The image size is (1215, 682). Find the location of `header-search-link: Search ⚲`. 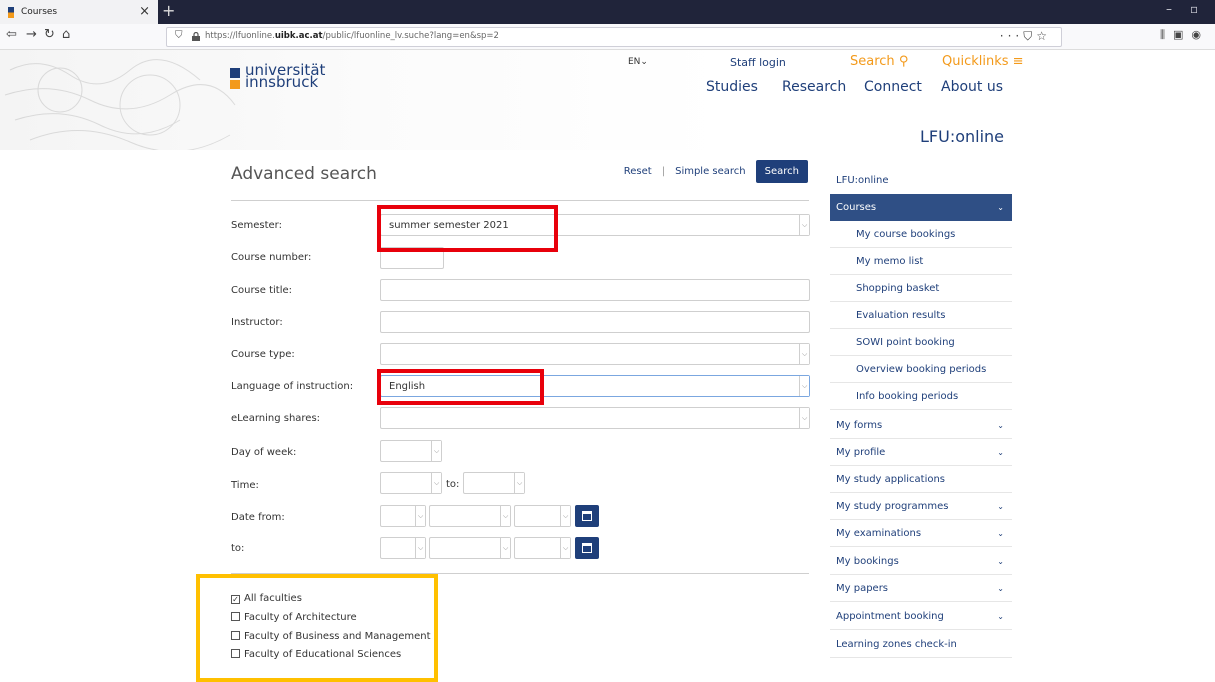

header-search-link: Search ⚲ is located at coordinates (879, 61).